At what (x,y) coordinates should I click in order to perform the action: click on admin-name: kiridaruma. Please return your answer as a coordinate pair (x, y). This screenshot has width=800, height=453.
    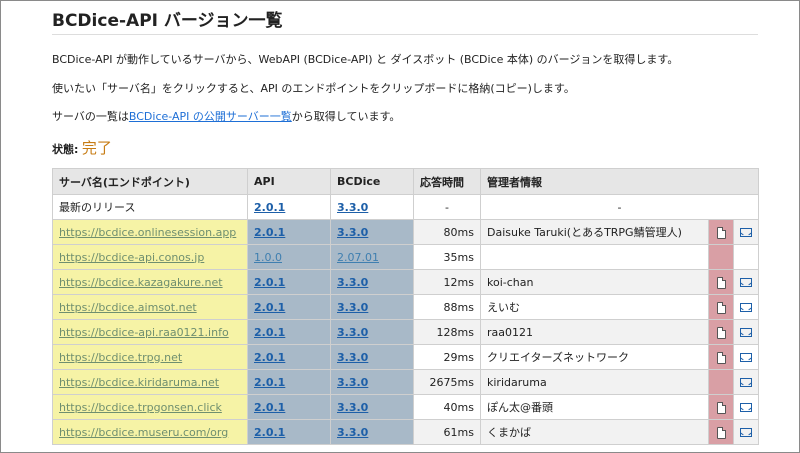
    Looking at the image, I should click on (594, 382).